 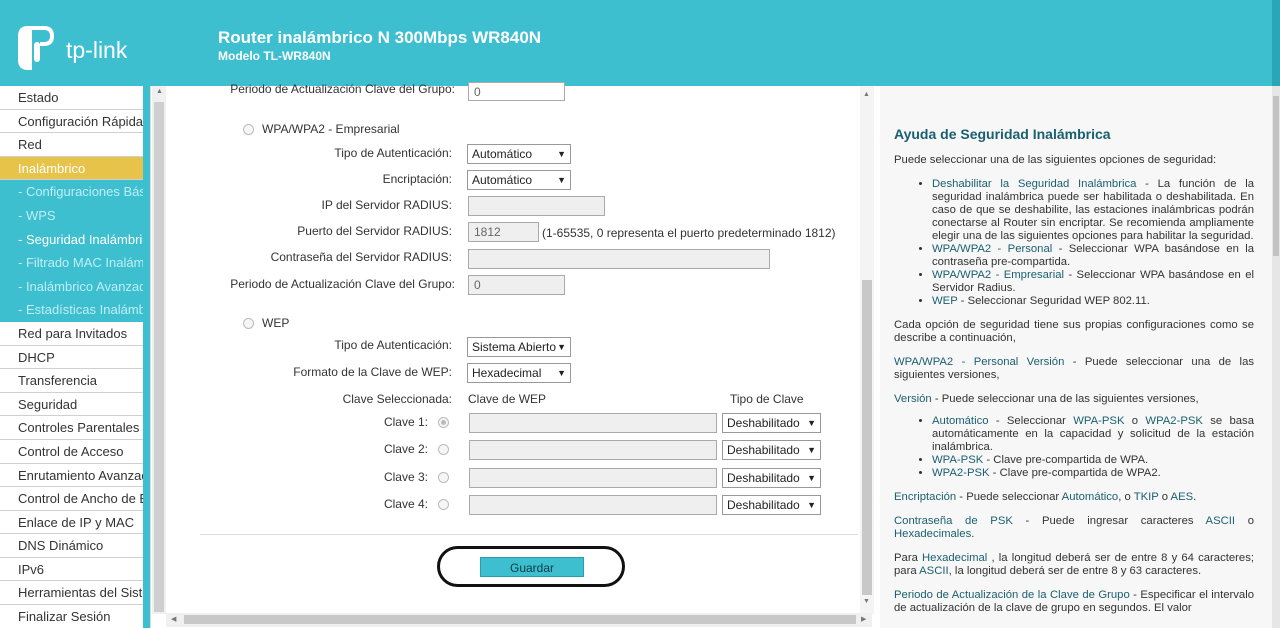 What do you see at coordinates (71, 475) in the screenshot?
I see `sidebar-item-16: Enrutamiento Avanzado` at bounding box center [71, 475].